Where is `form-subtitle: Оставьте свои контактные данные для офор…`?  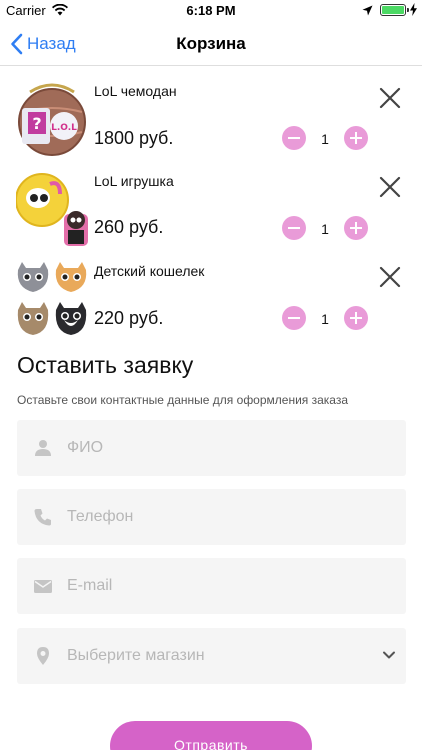
form-subtitle: Оставьте свои контактные данные для офор… is located at coordinates (183, 400).